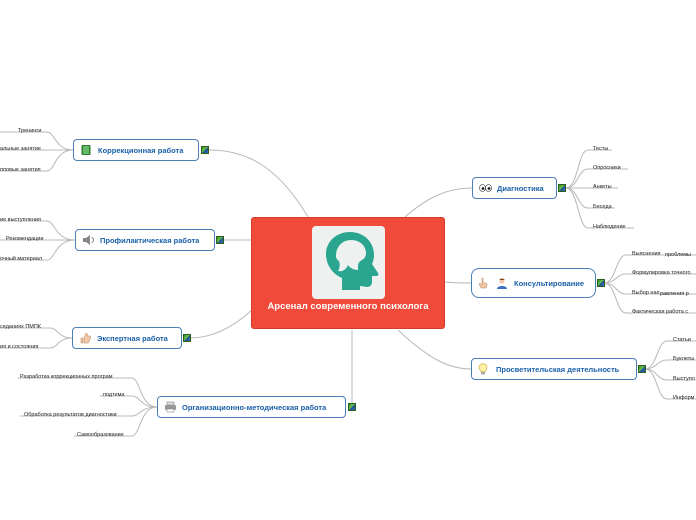 The height and width of the screenshot is (520, 696). Describe the element at coordinates (485, 188) in the screenshot. I see `eyes-icon` at that location.